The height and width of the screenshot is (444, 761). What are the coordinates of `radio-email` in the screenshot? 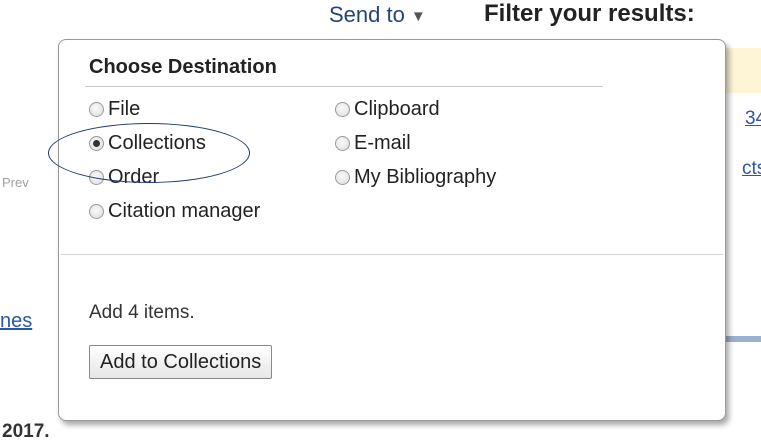 It's located at (342, 143).